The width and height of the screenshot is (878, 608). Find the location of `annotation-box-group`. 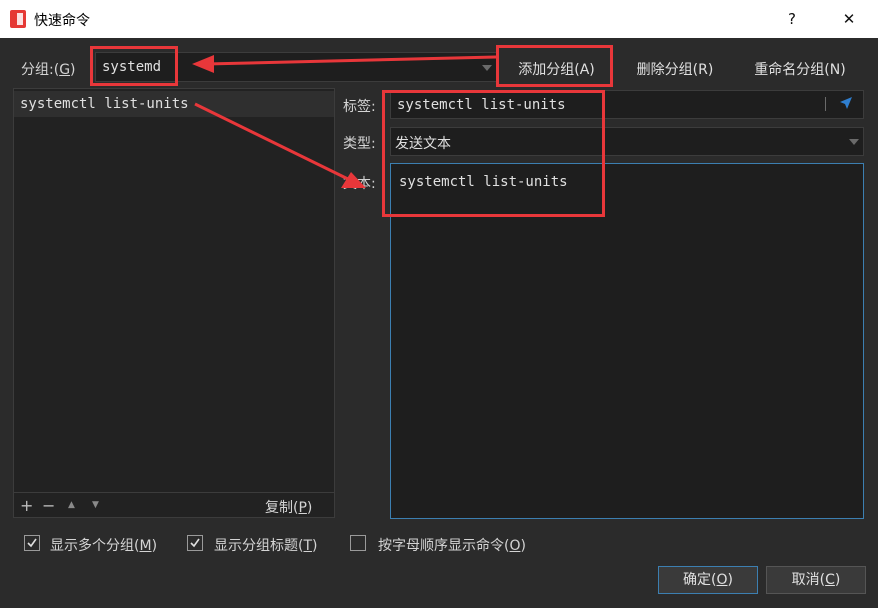

annotation-box-group is located at coordinates (134, 66).